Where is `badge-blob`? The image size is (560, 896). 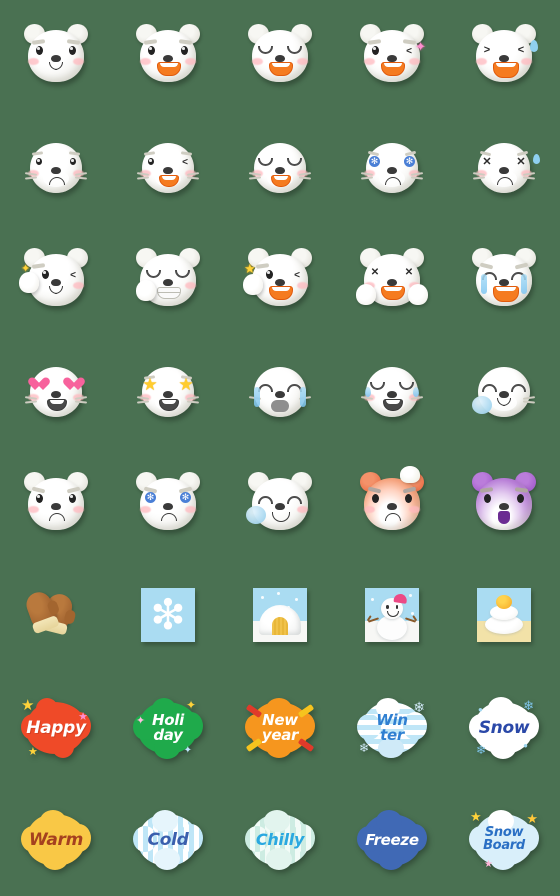 badge-blob is located at coordinates (503, 748).